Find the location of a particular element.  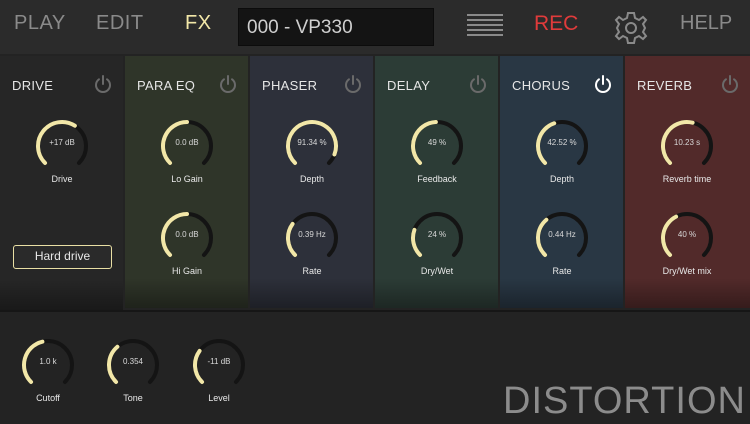

distortion-level-value: -11 dB is located at coordinates (219, 361).